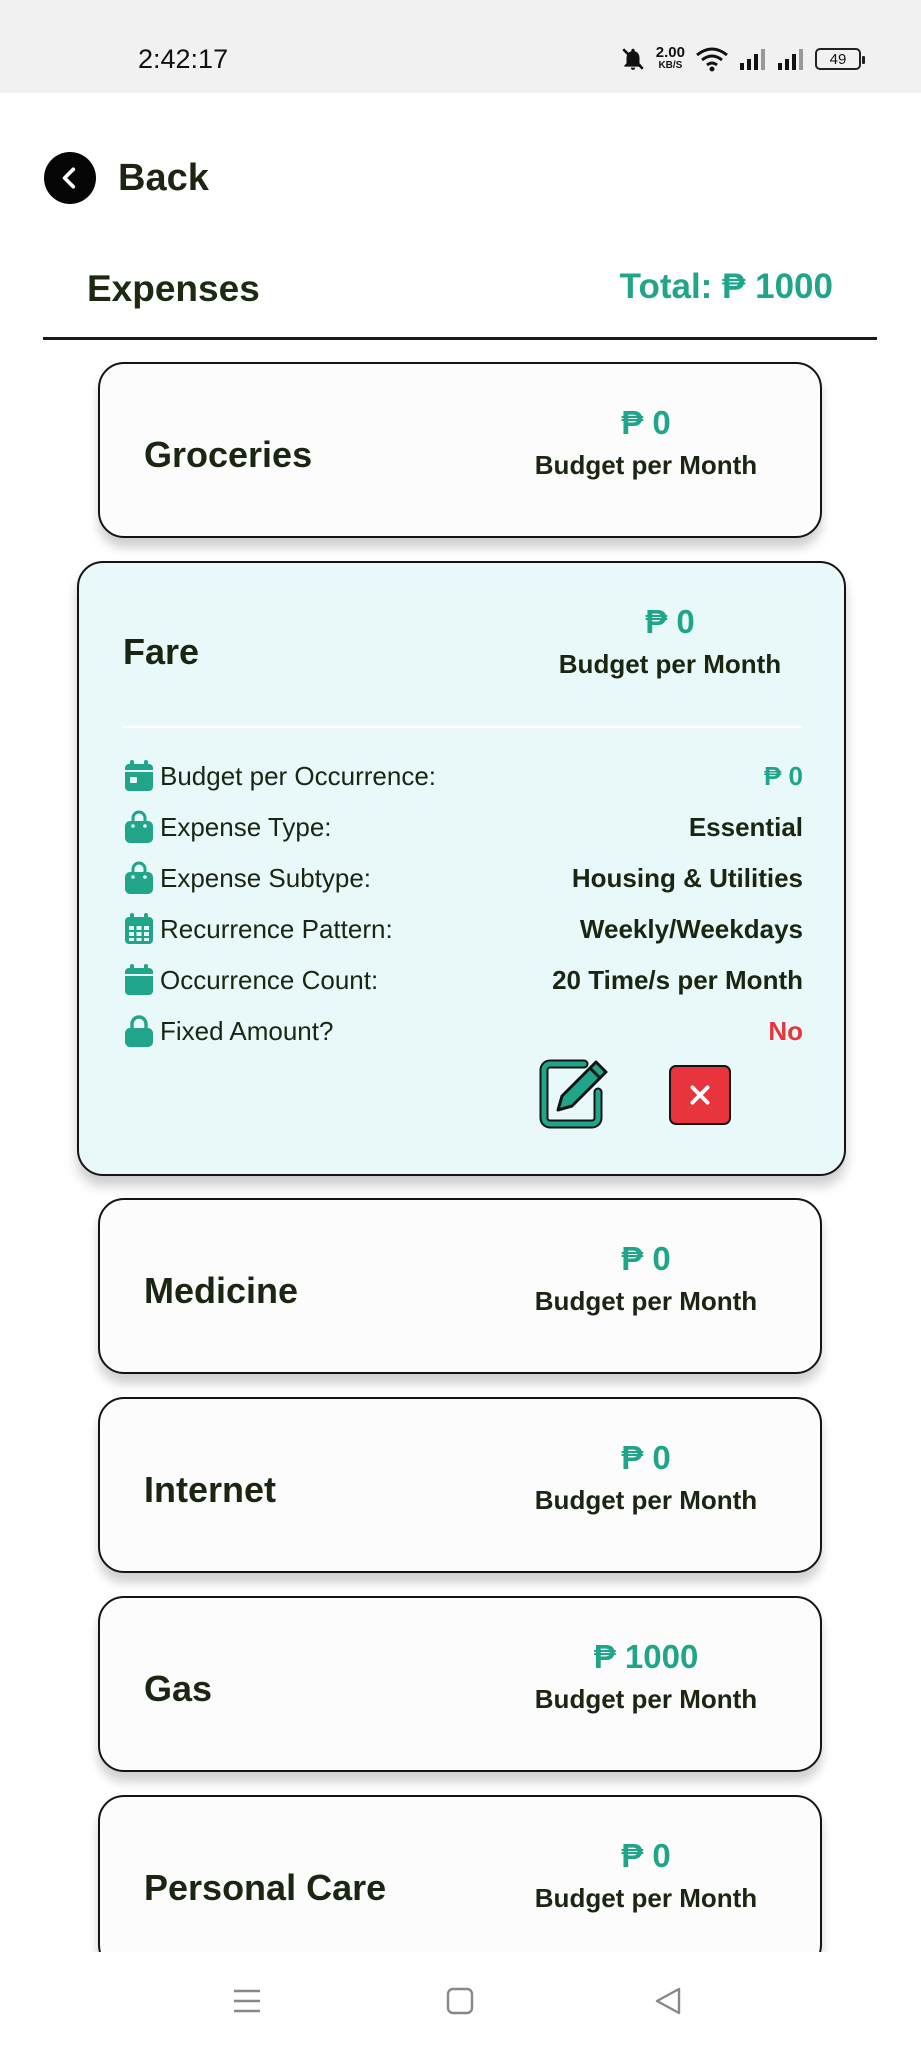  I want to click on detail-label: Fixed Amount?, so click(247, 1030).